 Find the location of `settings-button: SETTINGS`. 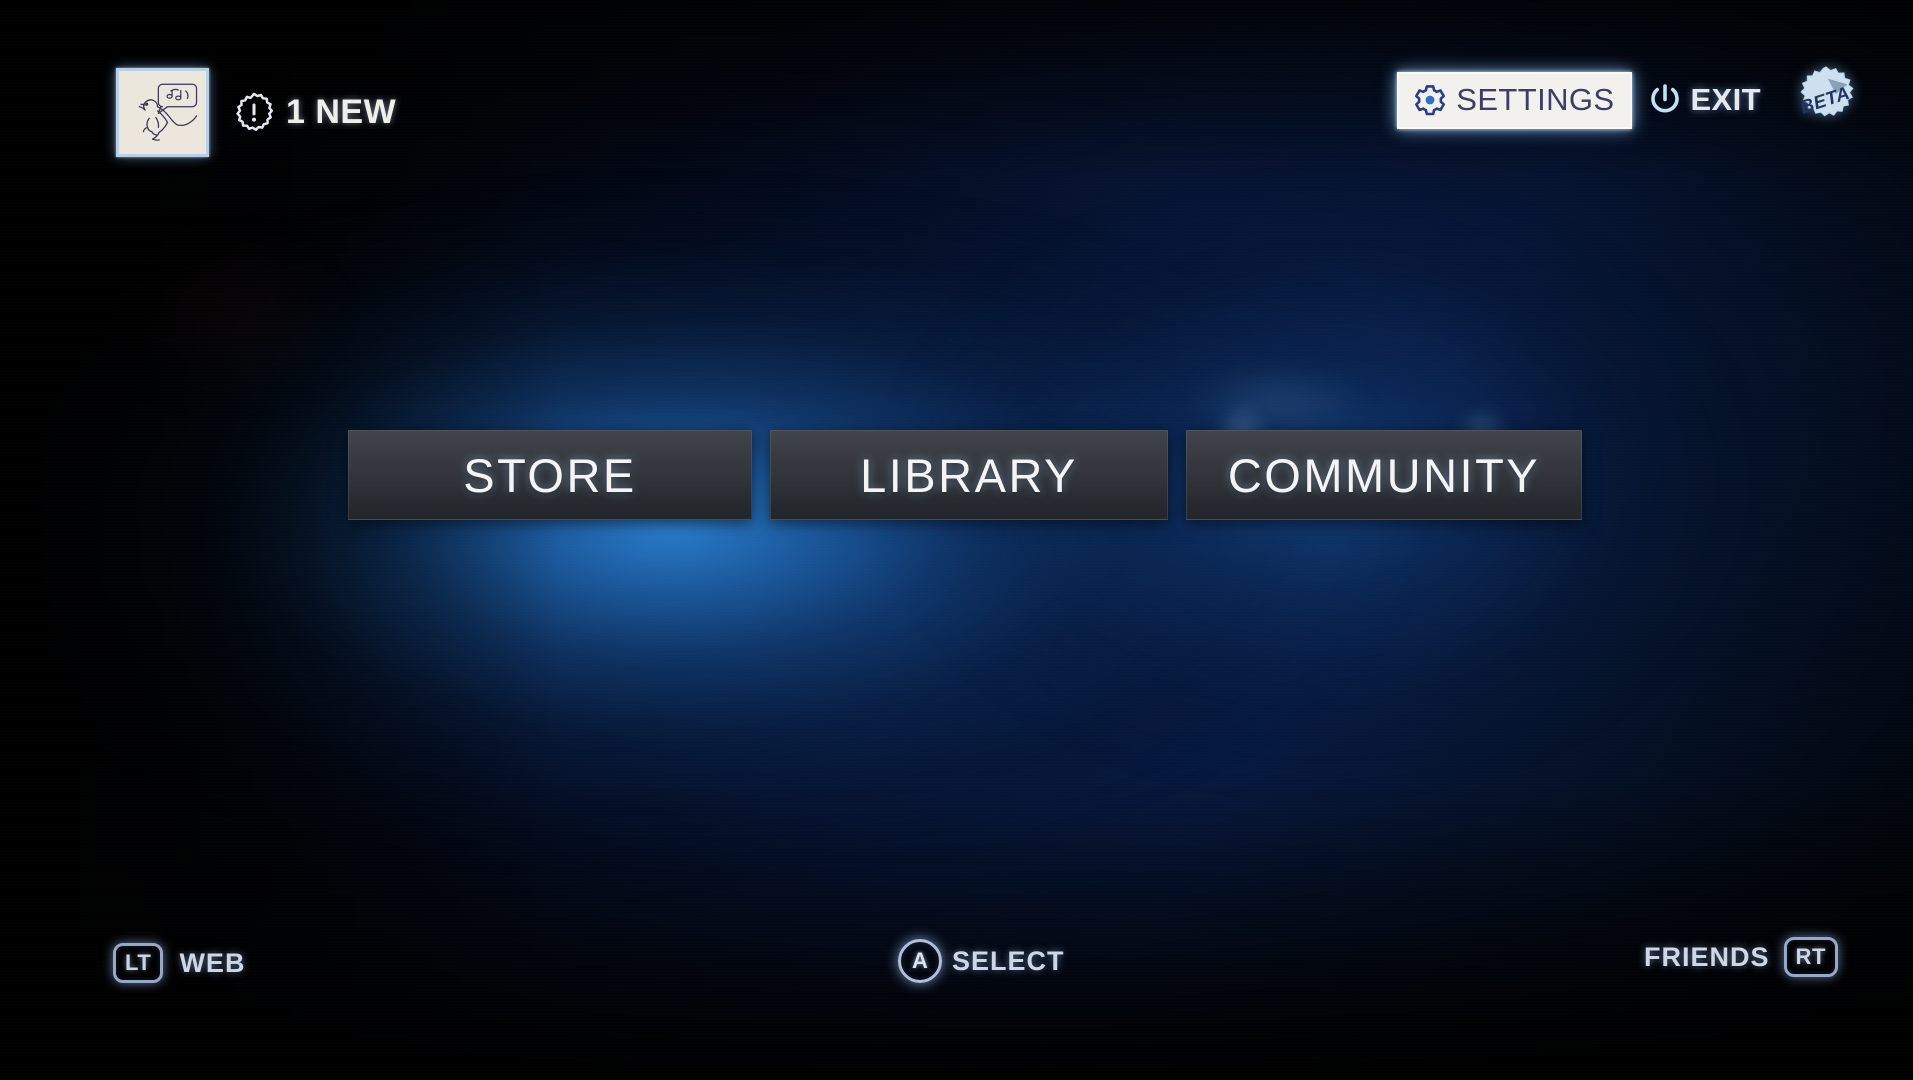

settings-button: SETTINGS is located at coordinates (1515, 100).